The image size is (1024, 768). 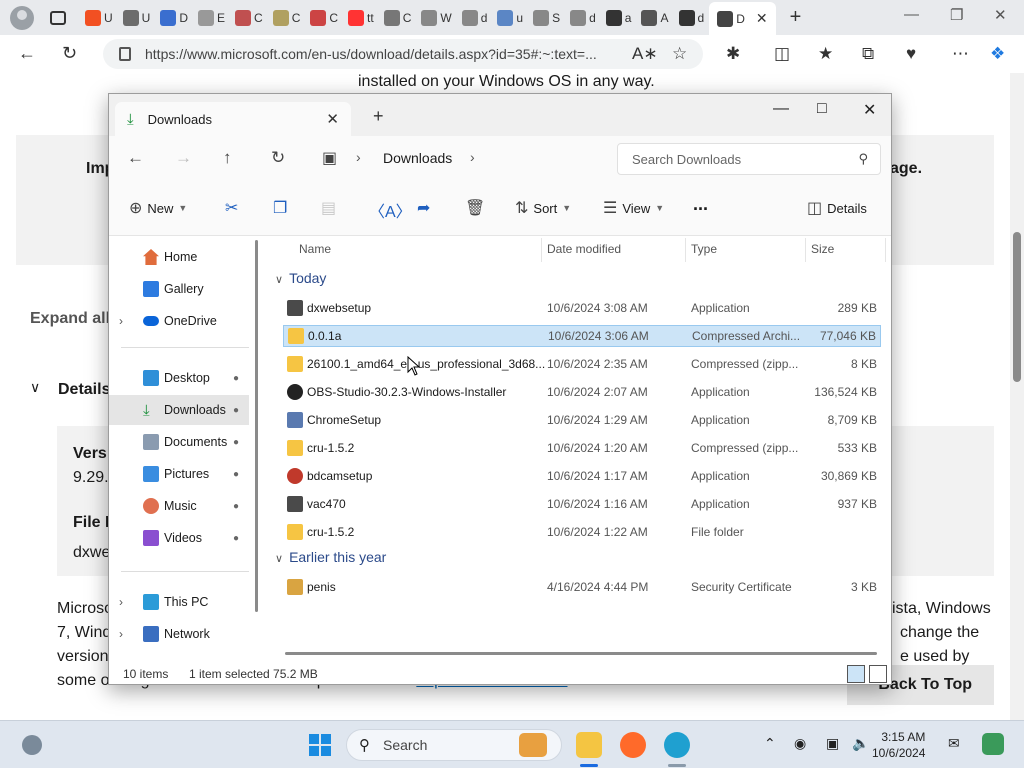 What do you see at coordinates (417, 158) in the screenshot?
I see `breadcrumb-downloads: Downloads` at bounding box center [417, 158].